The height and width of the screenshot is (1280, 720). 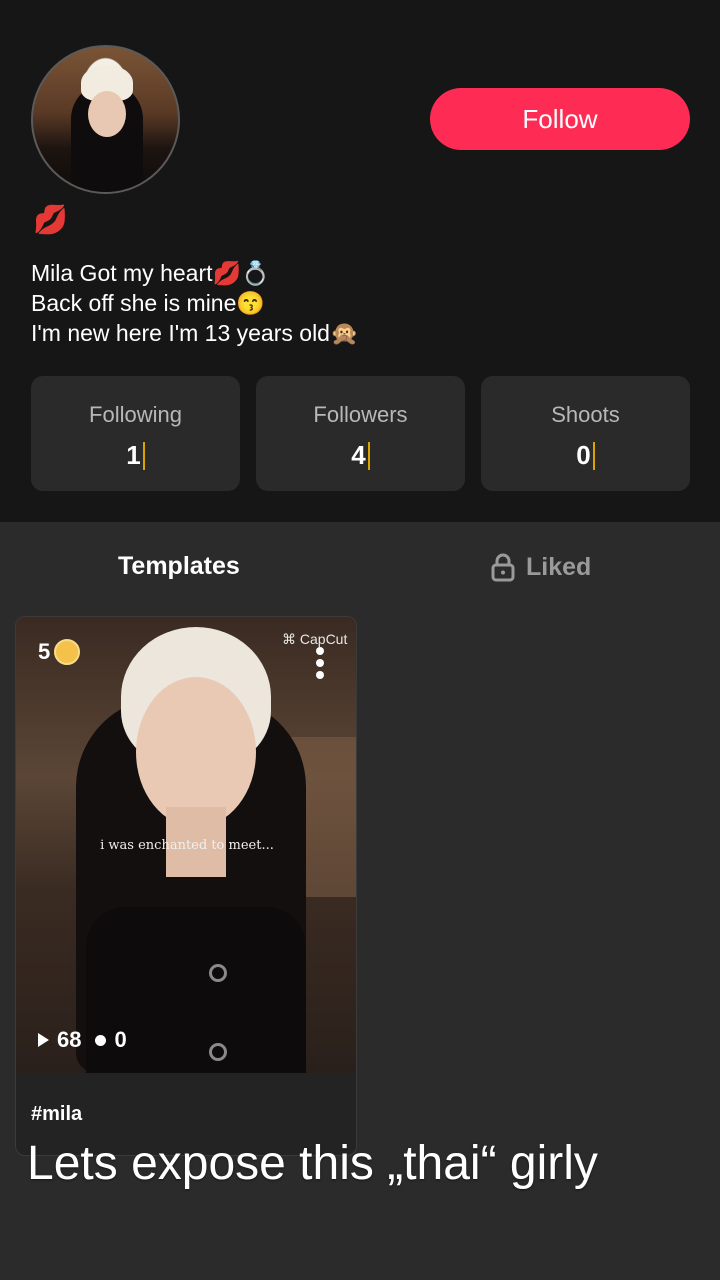 What do you see at coordinates (50, 219) in the screenshot?
I see `kiss-emoji-icon: 💋` at bounding box center [50, 219].